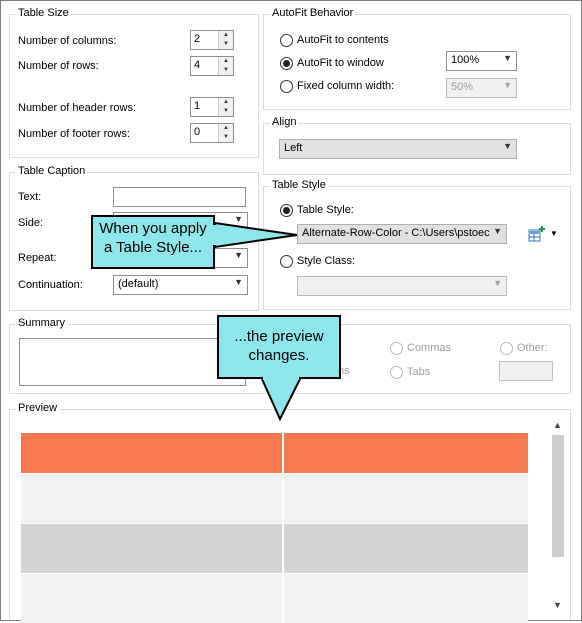 This screenshot has height=623, width=582. What do you see at coordinates (340, 63) in the screenshot?
I see `autofit-window-label: AutoFit to window` at bounding box center [340, 63].